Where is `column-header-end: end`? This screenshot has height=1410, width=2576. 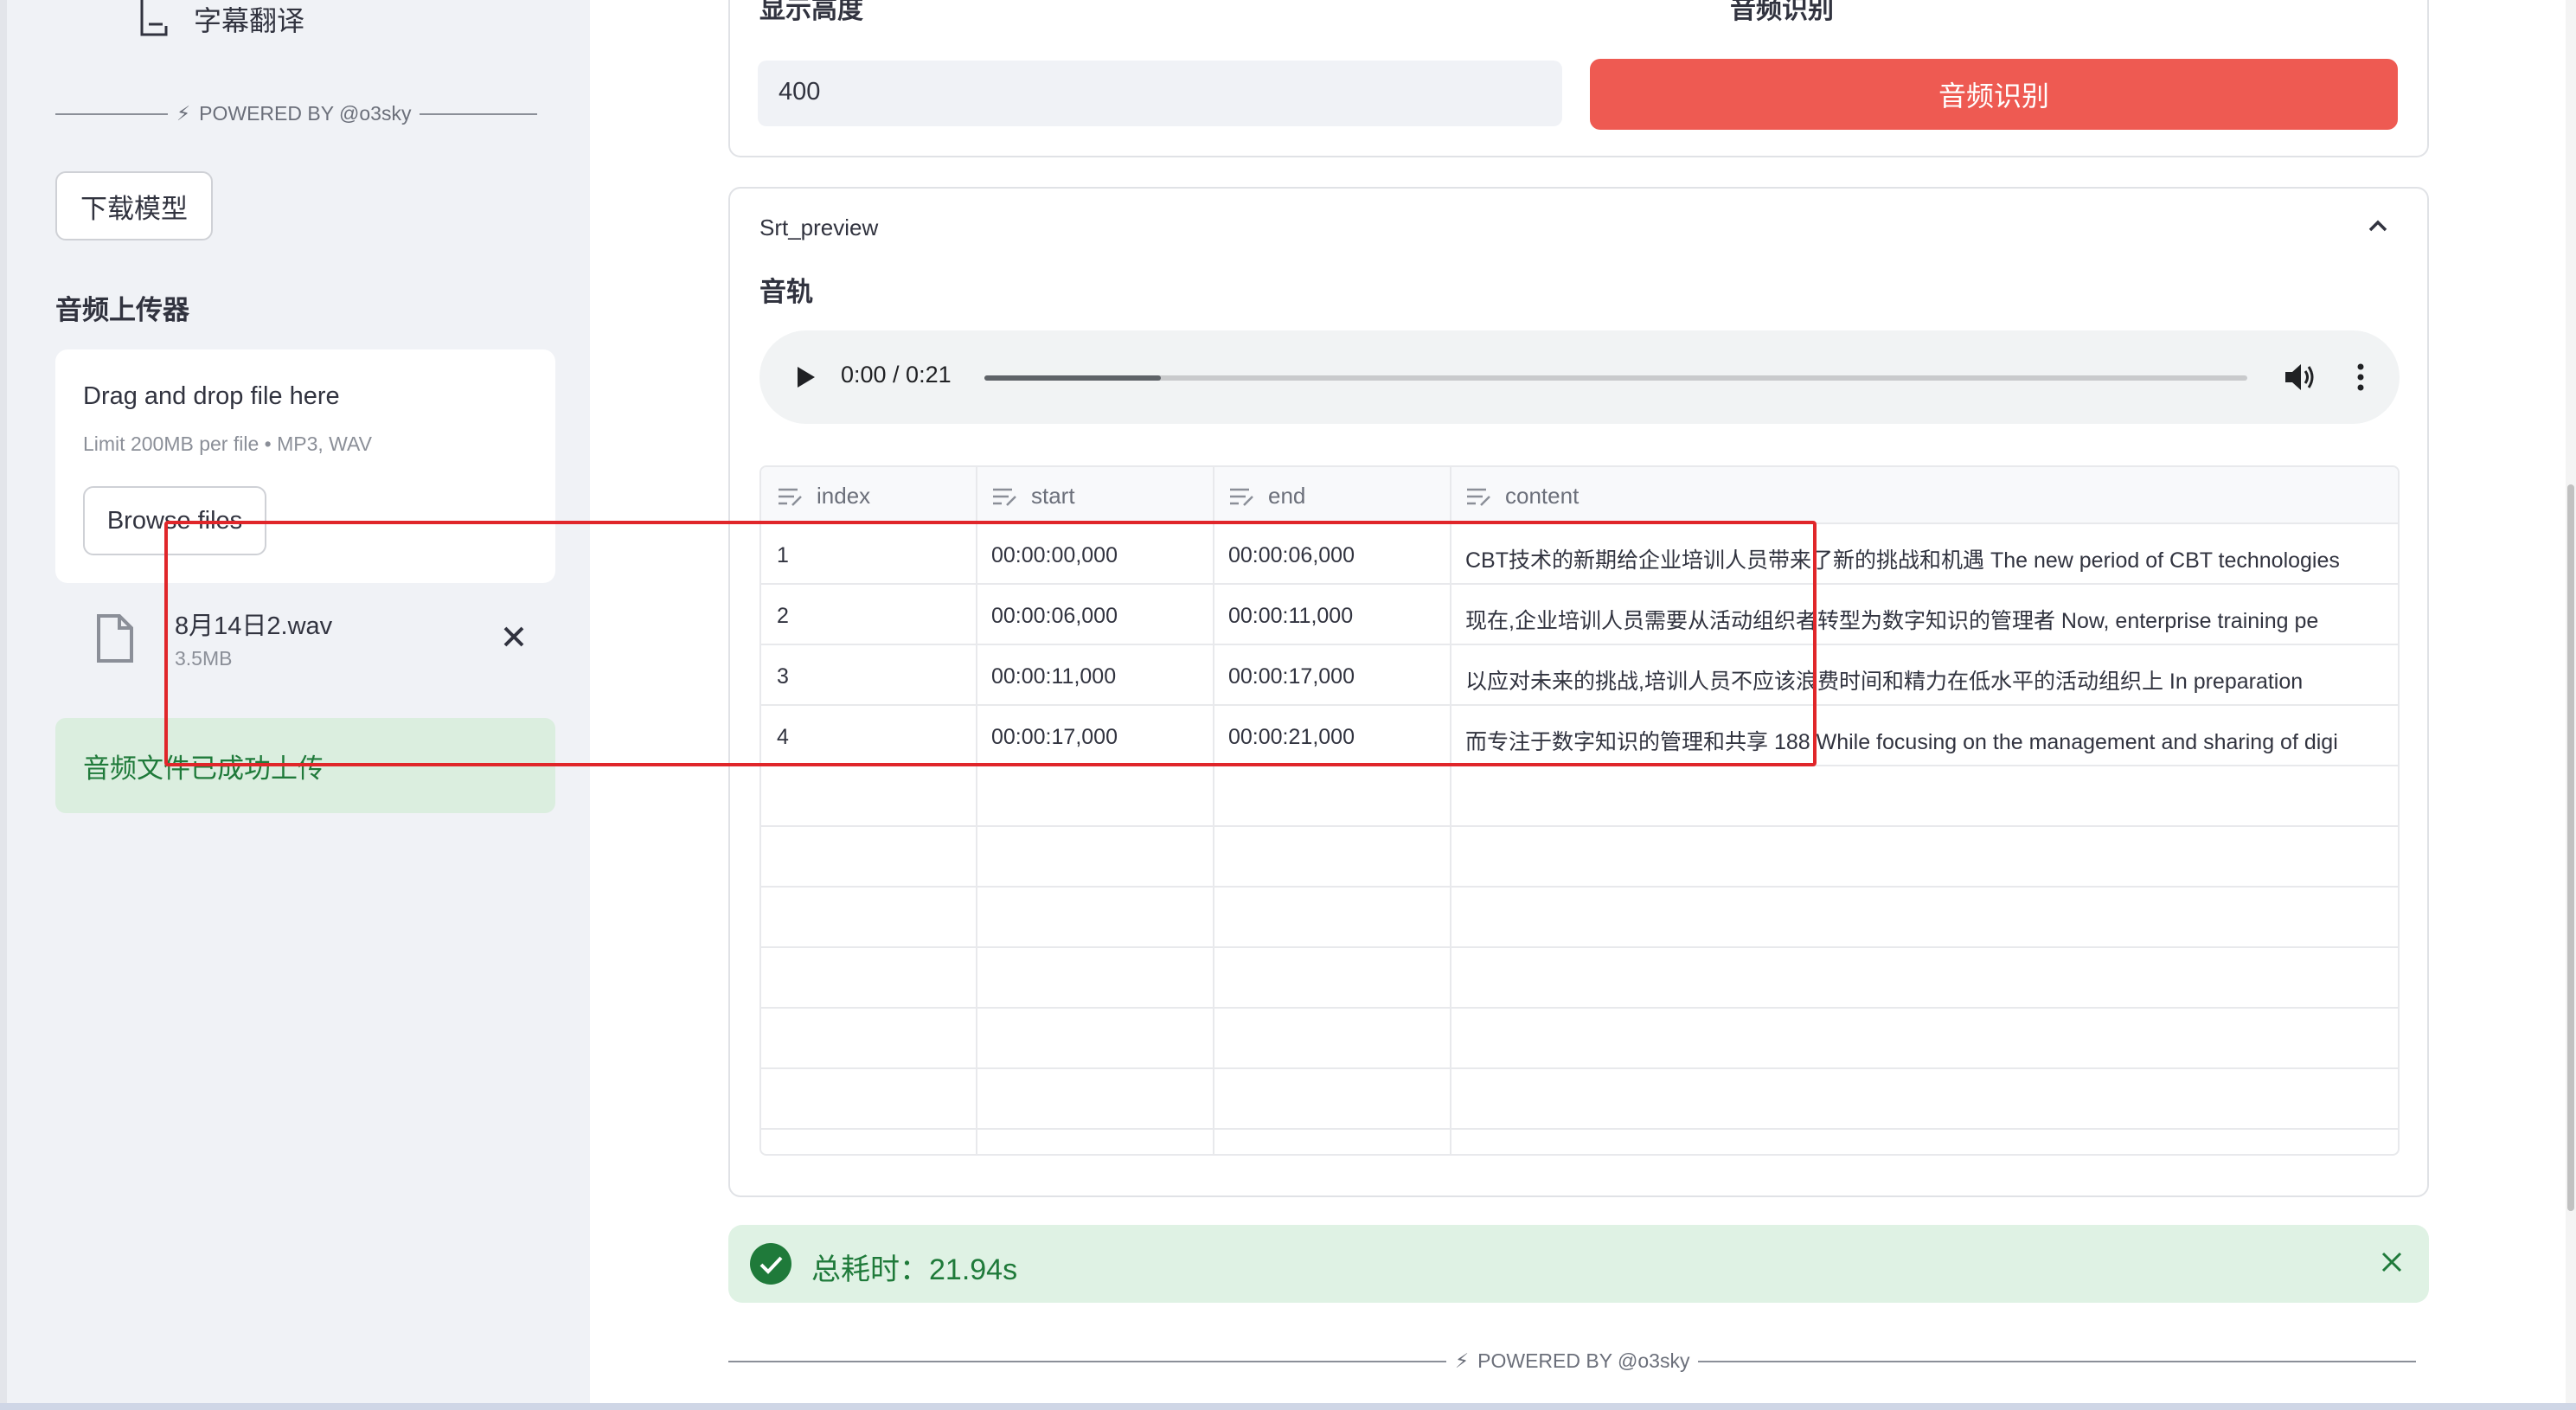 column-header-end: end is located at coordinates (1266, 496).